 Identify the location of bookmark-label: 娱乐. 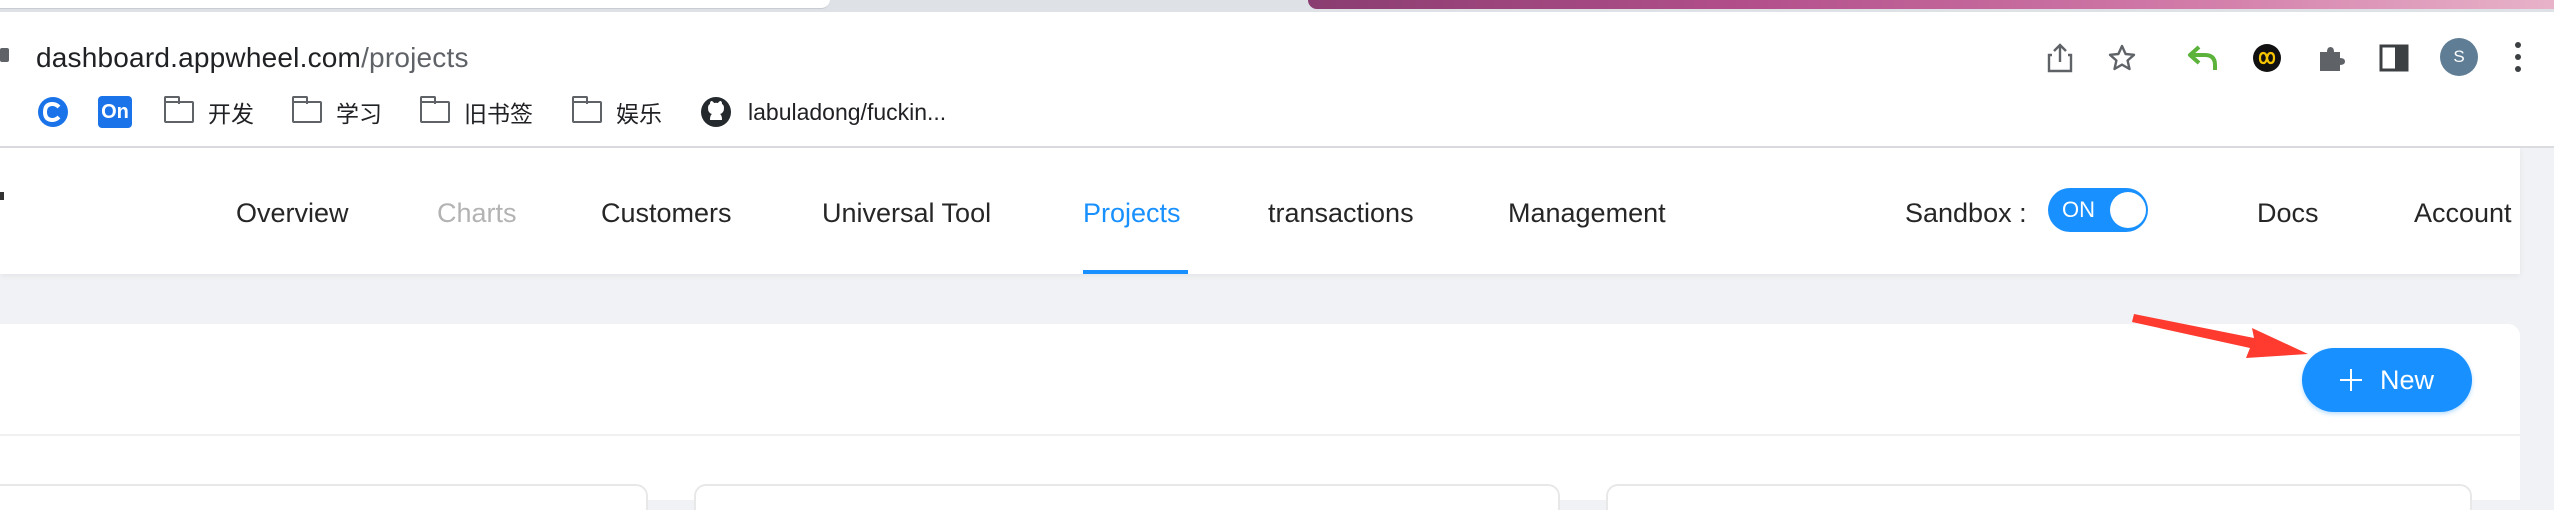
(639, 114).